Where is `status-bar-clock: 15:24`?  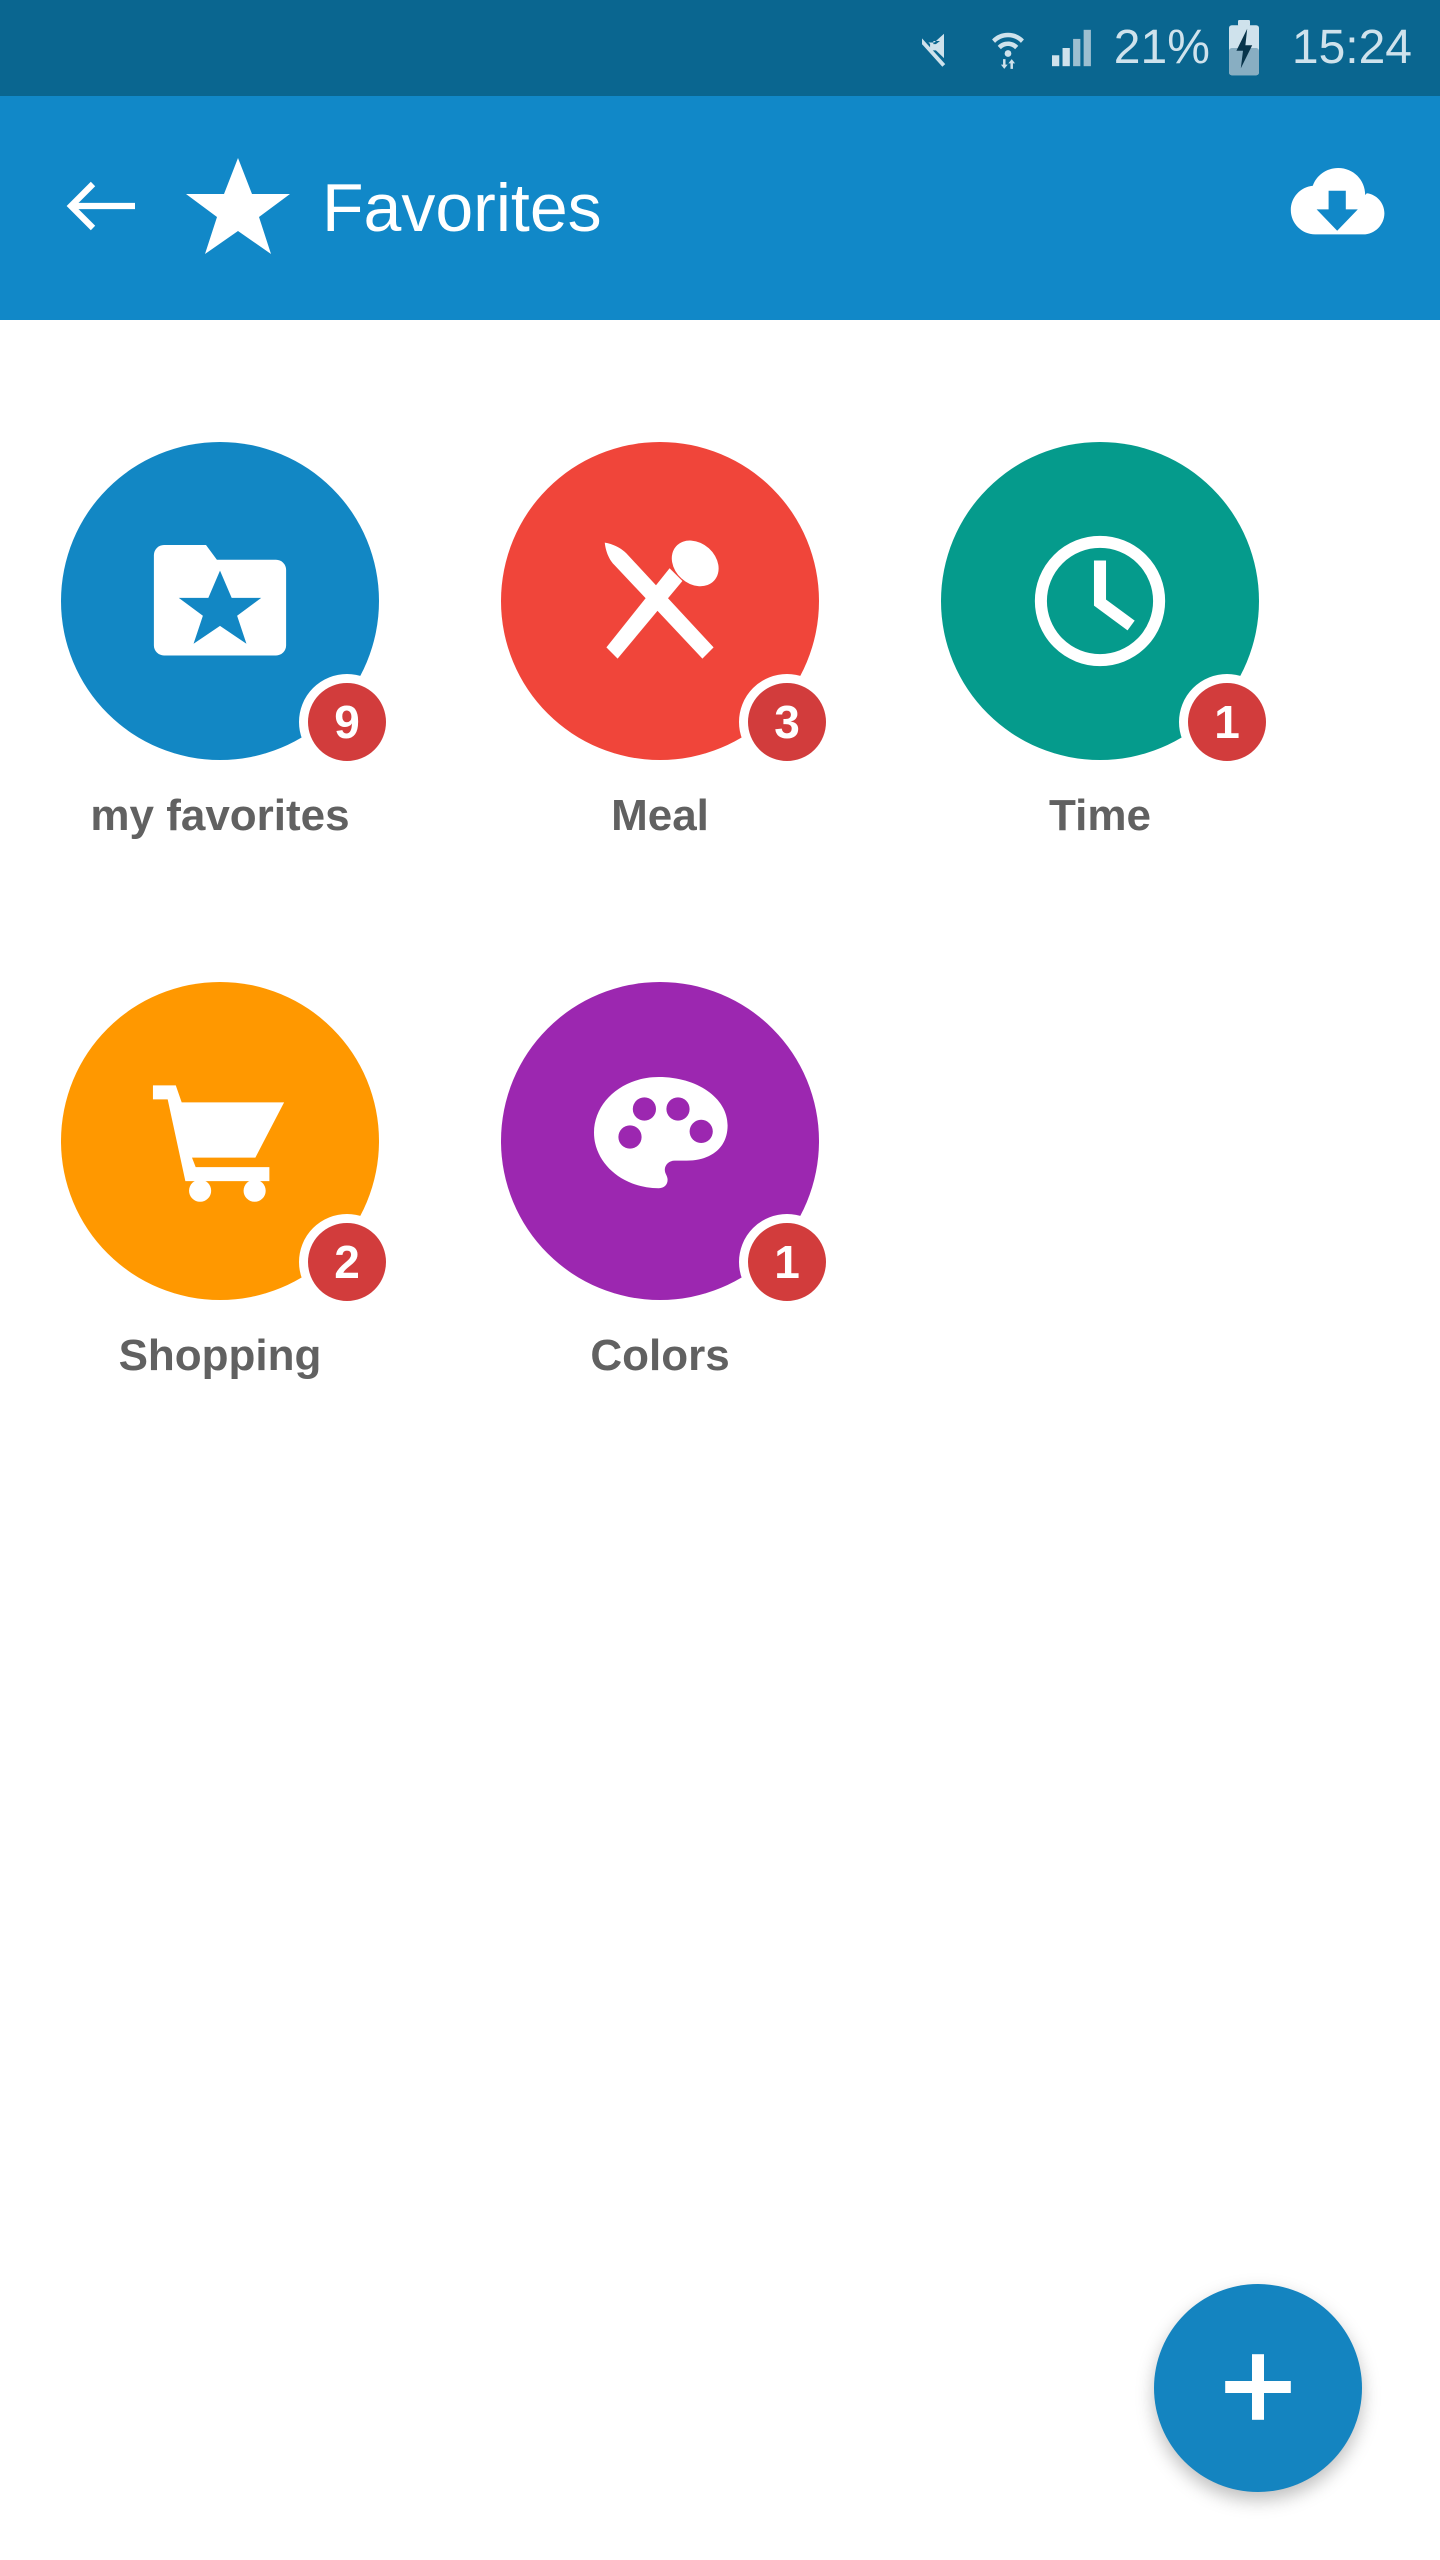
status-bar-clock: 15:24 is located at coordinates (1351, 47).